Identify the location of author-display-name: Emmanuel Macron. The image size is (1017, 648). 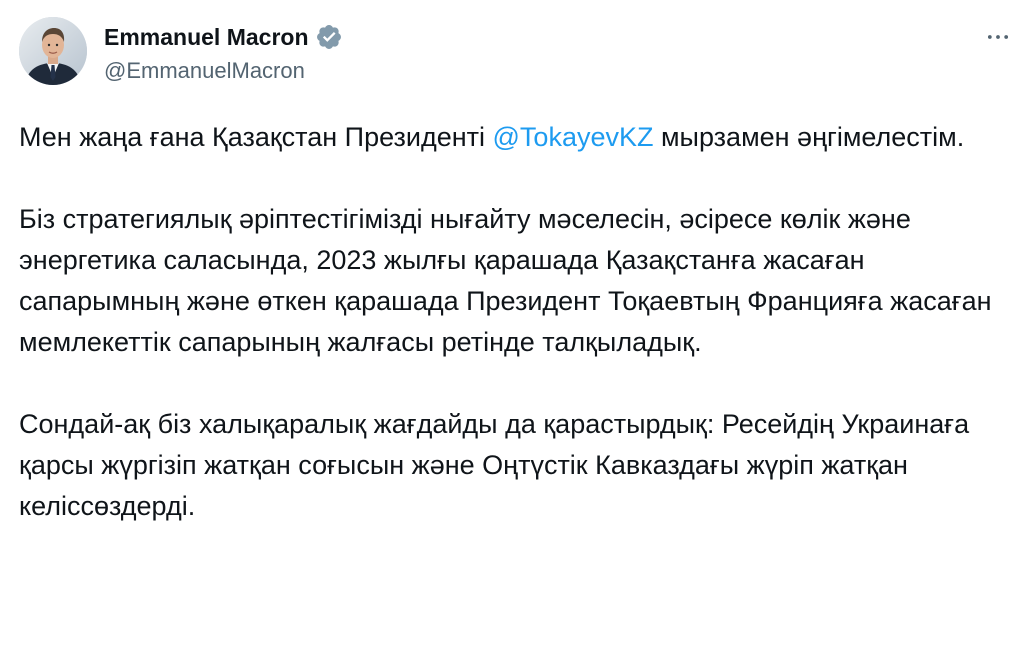
(206, 37).